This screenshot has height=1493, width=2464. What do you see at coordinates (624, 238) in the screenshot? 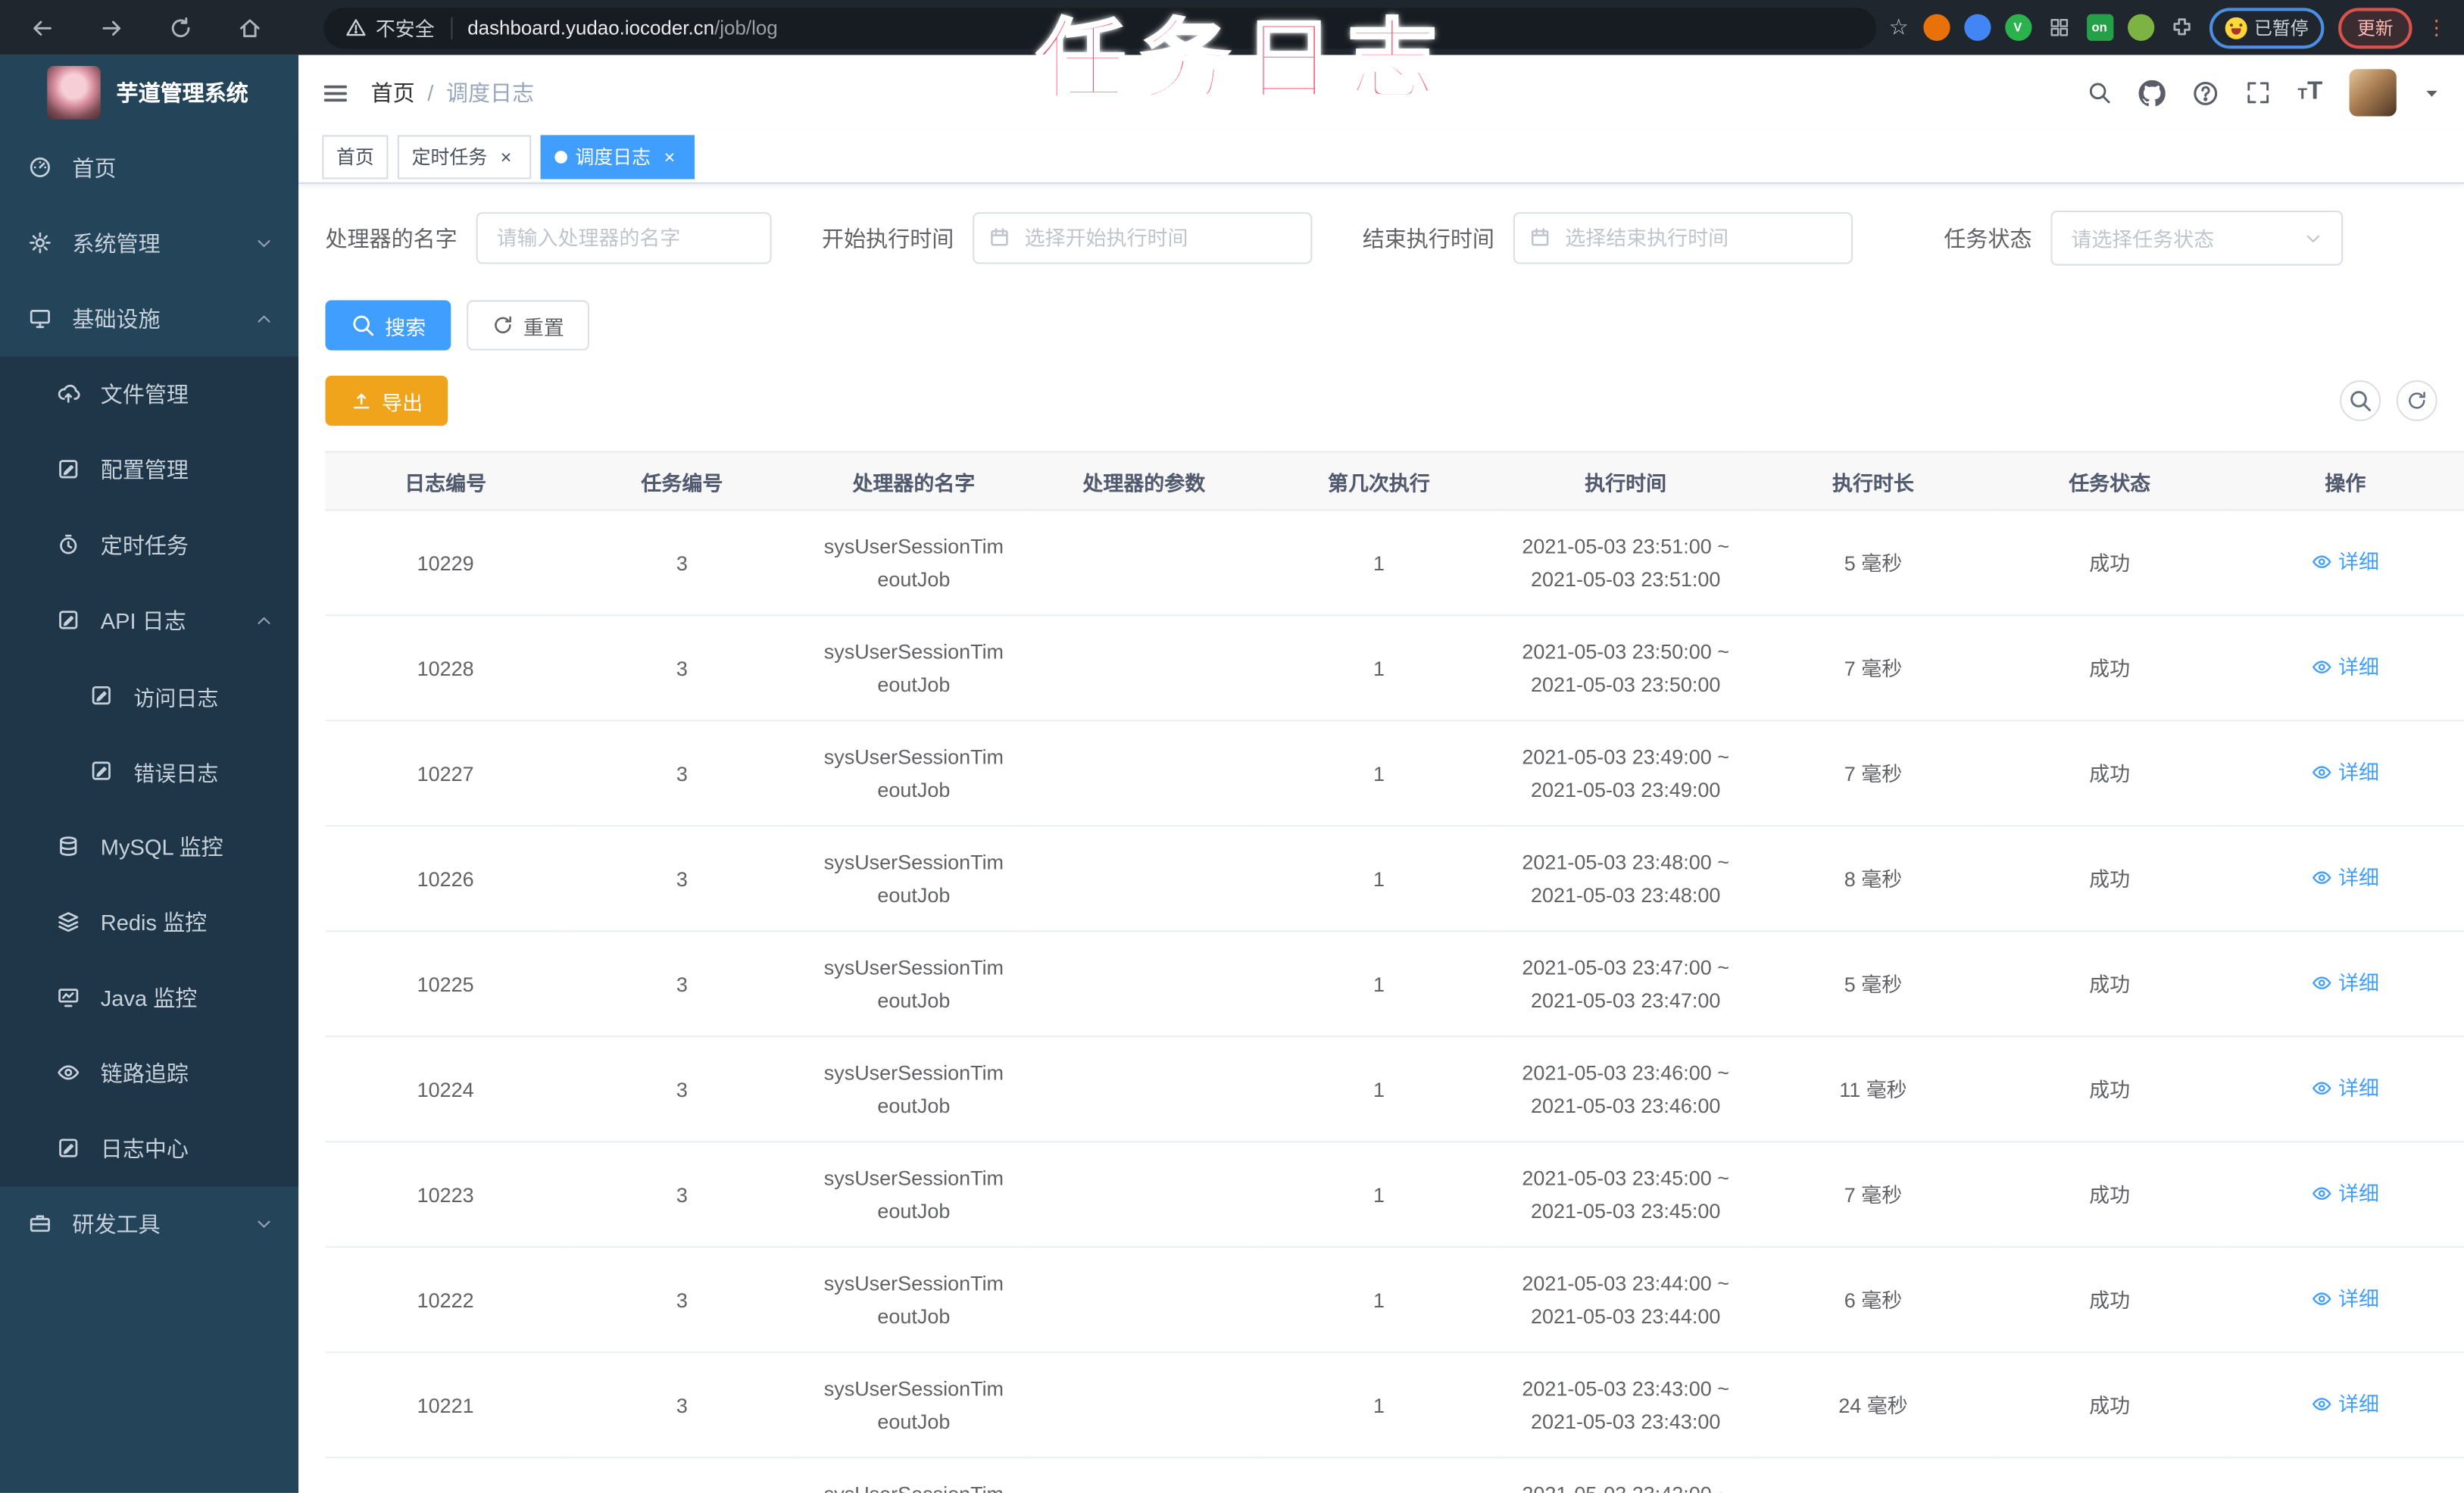
I see `handler-name-input` at bounding box center [624, 238].